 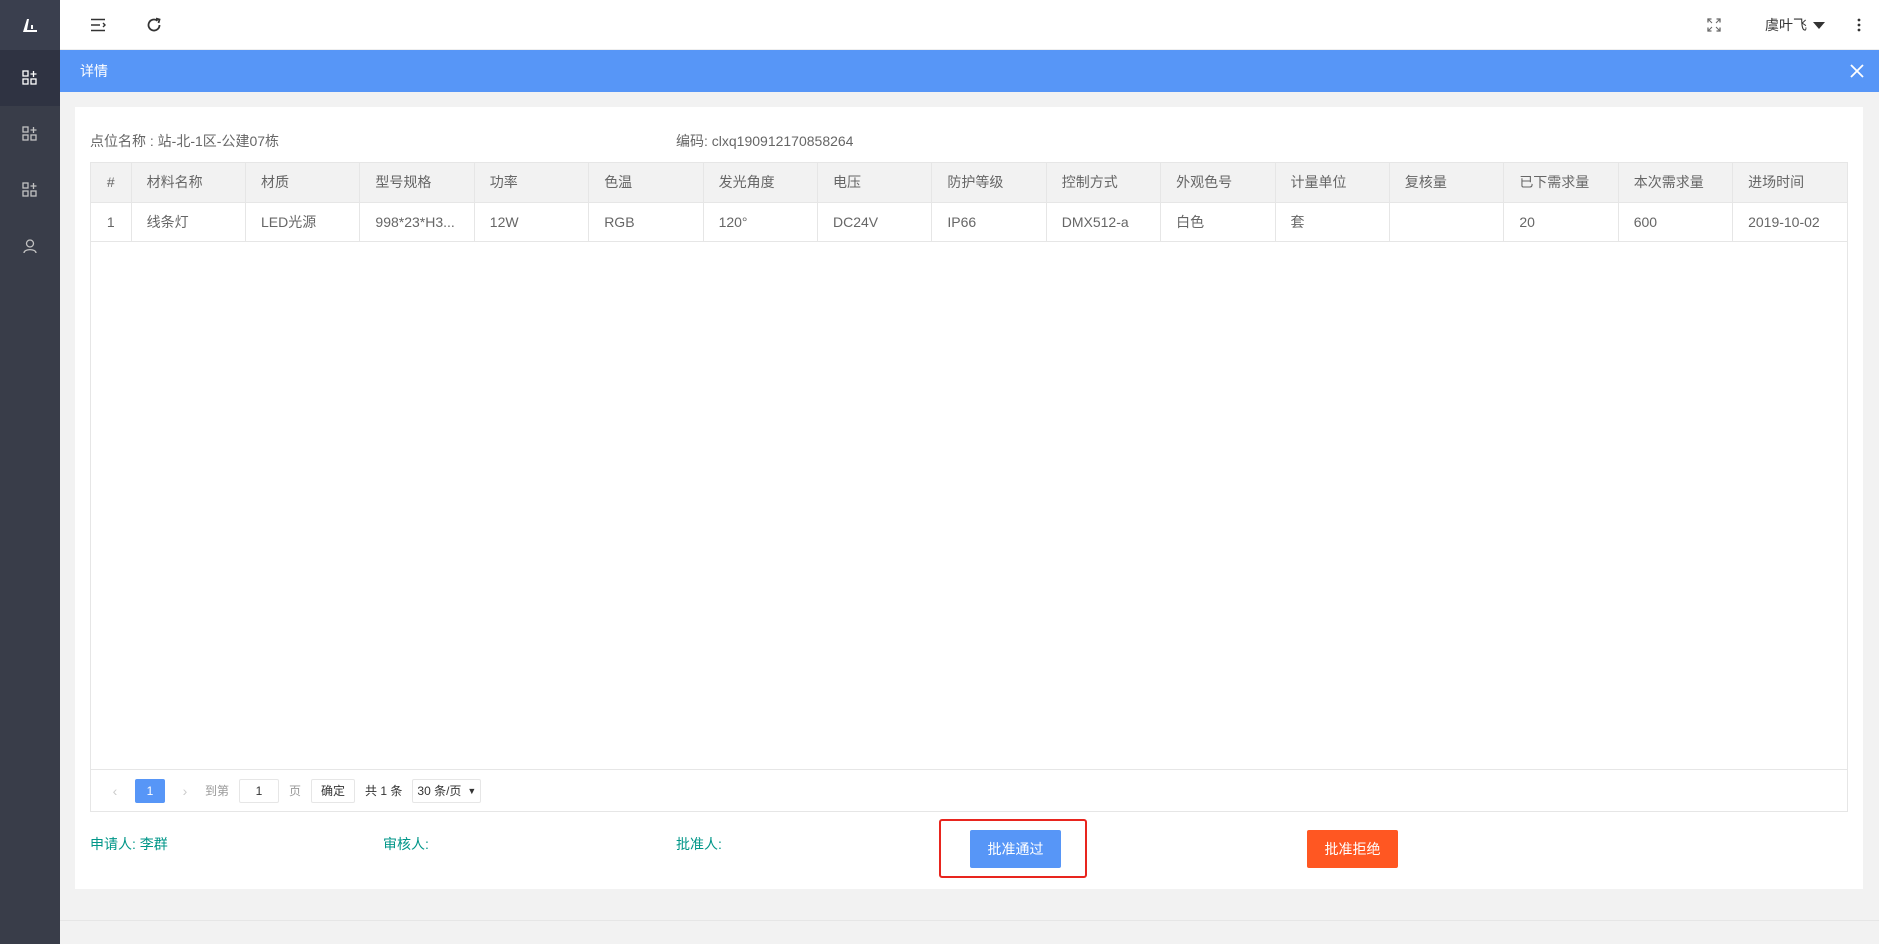 I want to click on sidebar-item-dashboard, so click(x=30, y=78).